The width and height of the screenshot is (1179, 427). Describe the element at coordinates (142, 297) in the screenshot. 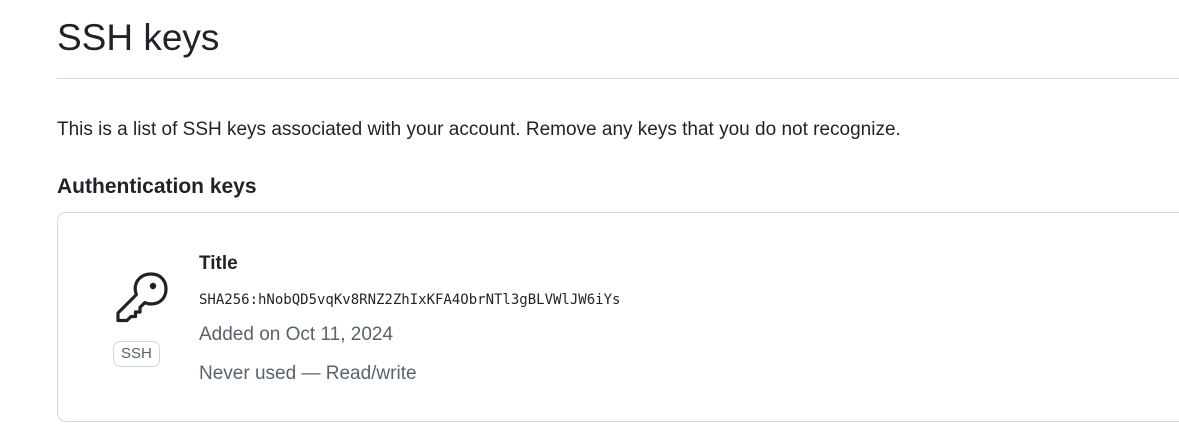

I see `key-icon` at that location.